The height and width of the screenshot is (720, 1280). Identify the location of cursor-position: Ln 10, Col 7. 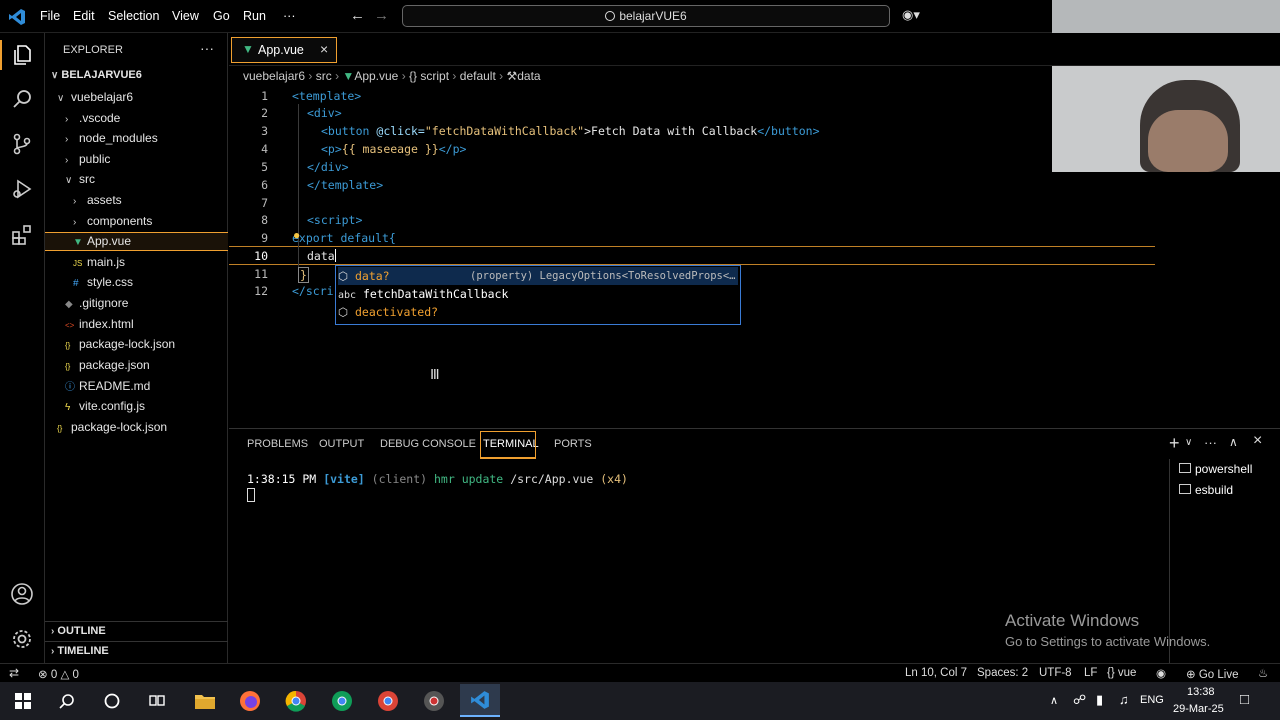
(936, 673).